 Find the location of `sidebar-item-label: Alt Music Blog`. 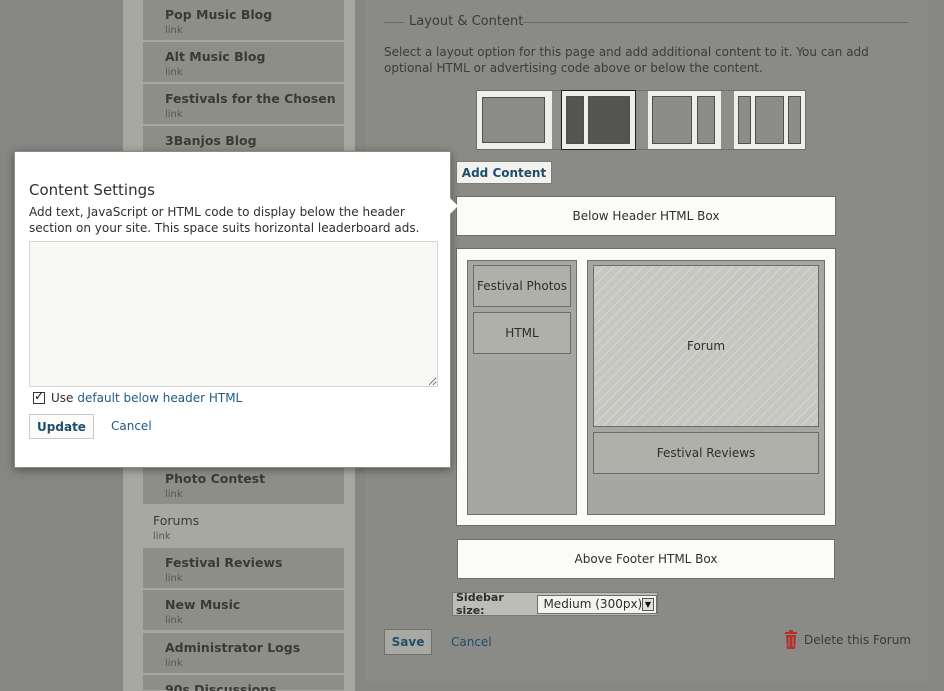

sidebar-item-label: Alt Music Blog is located at coordinates (215, 56).